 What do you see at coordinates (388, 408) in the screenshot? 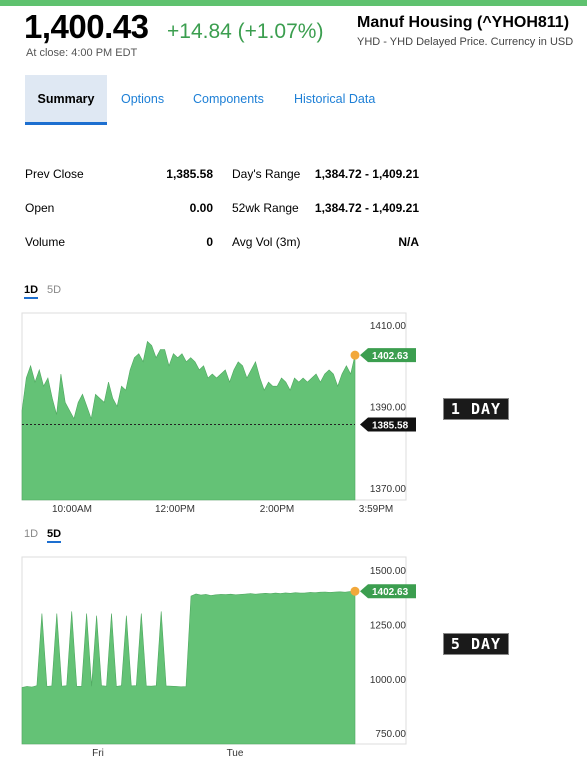
I see `y-tick-label: 1390.00` at bounding box center [388, 408].